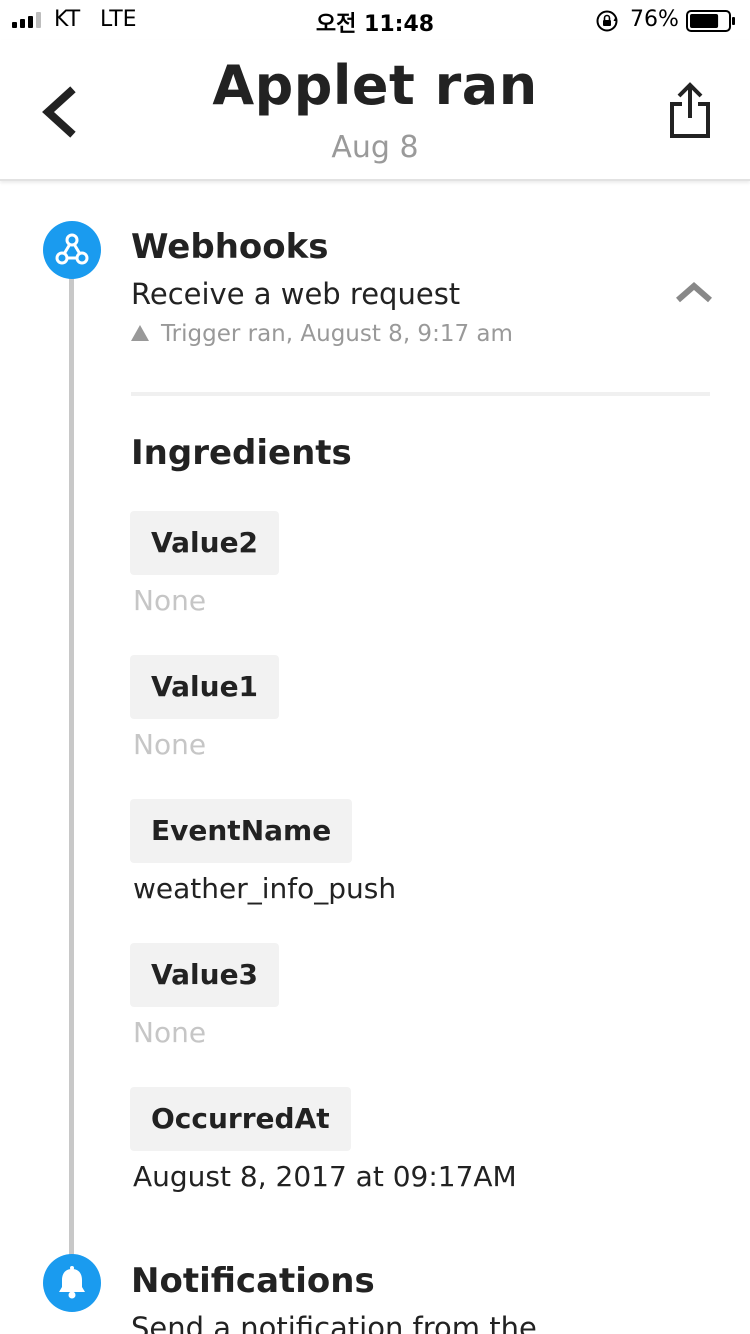 The image size is (750, 1334). Describe the element at coordinates (253, 1281) in the screenshot. I see `action-service-name: Notifications` at that location.